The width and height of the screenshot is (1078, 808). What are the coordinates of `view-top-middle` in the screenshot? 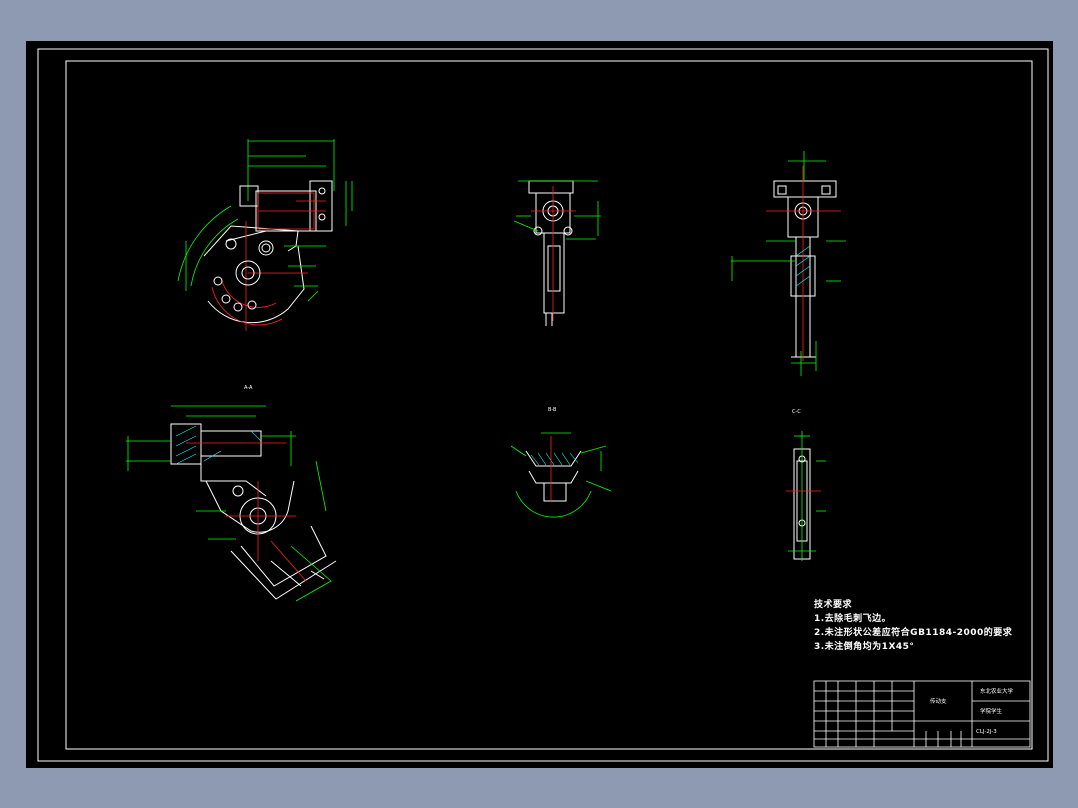 It's located at (557, 253).